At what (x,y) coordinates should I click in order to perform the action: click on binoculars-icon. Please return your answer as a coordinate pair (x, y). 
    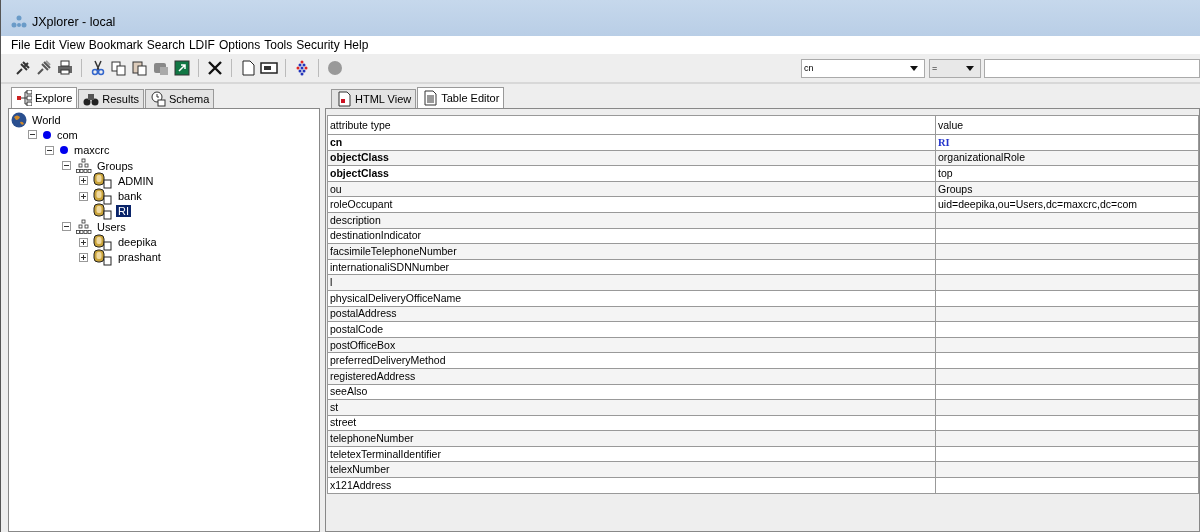
    Looking at the image, I should click on (91, 99).